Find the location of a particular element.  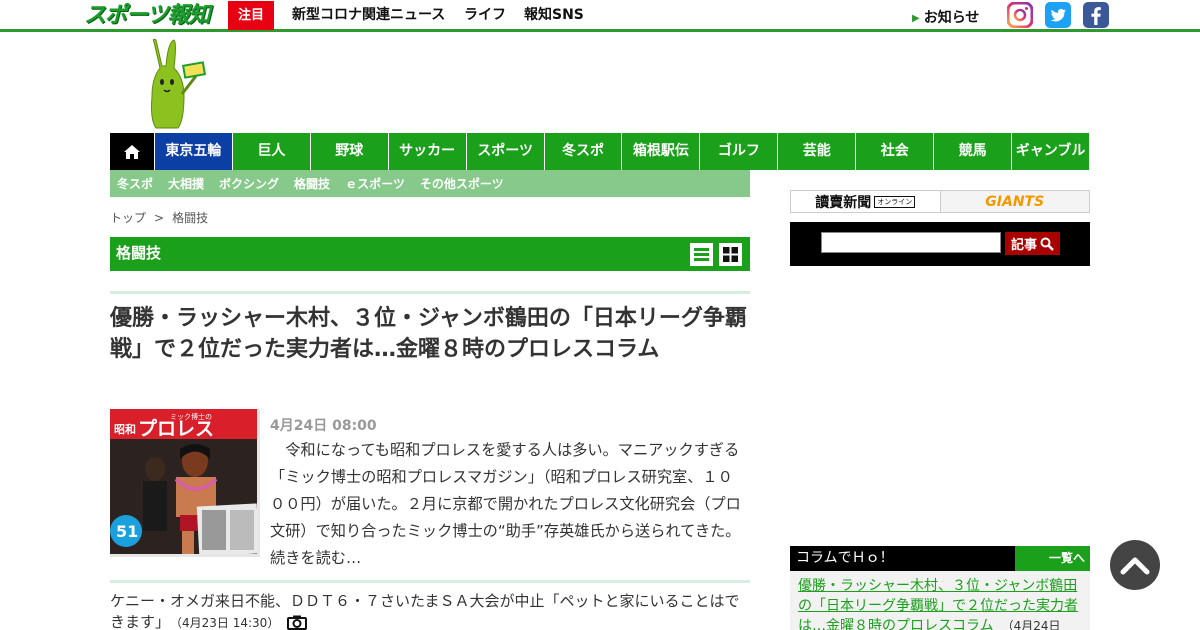

column-all-link: 一覧へ is located at coordinates (1052, 558).